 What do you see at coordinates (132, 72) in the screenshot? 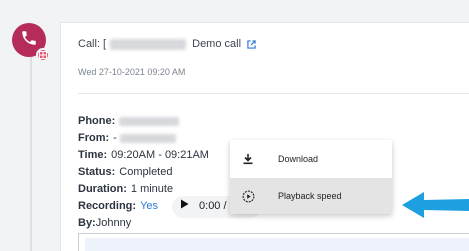
I see `call-date: Wed 27-10-2021 09:20 AM` at bounding box center [132, 72].